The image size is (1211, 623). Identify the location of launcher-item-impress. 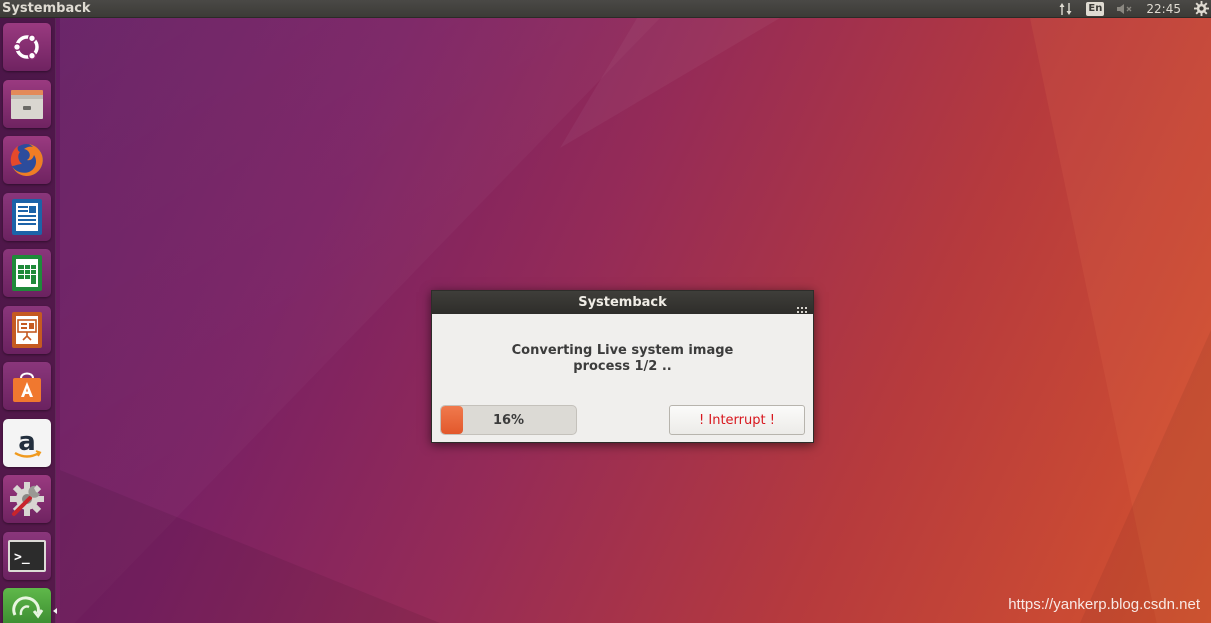
(27, 330).